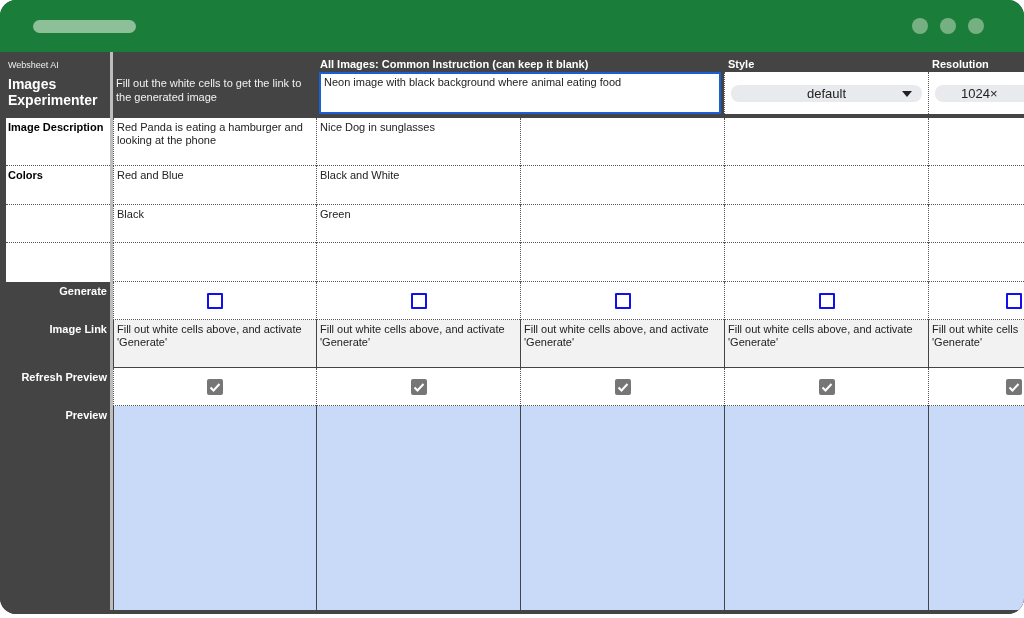 Image resolution: width=1024 pixels, height=618 pixels. Describe the element at coordinates (976, 344) in the screenshot. I see `table-cell: Fill out white cells 'Generate'` at that location.